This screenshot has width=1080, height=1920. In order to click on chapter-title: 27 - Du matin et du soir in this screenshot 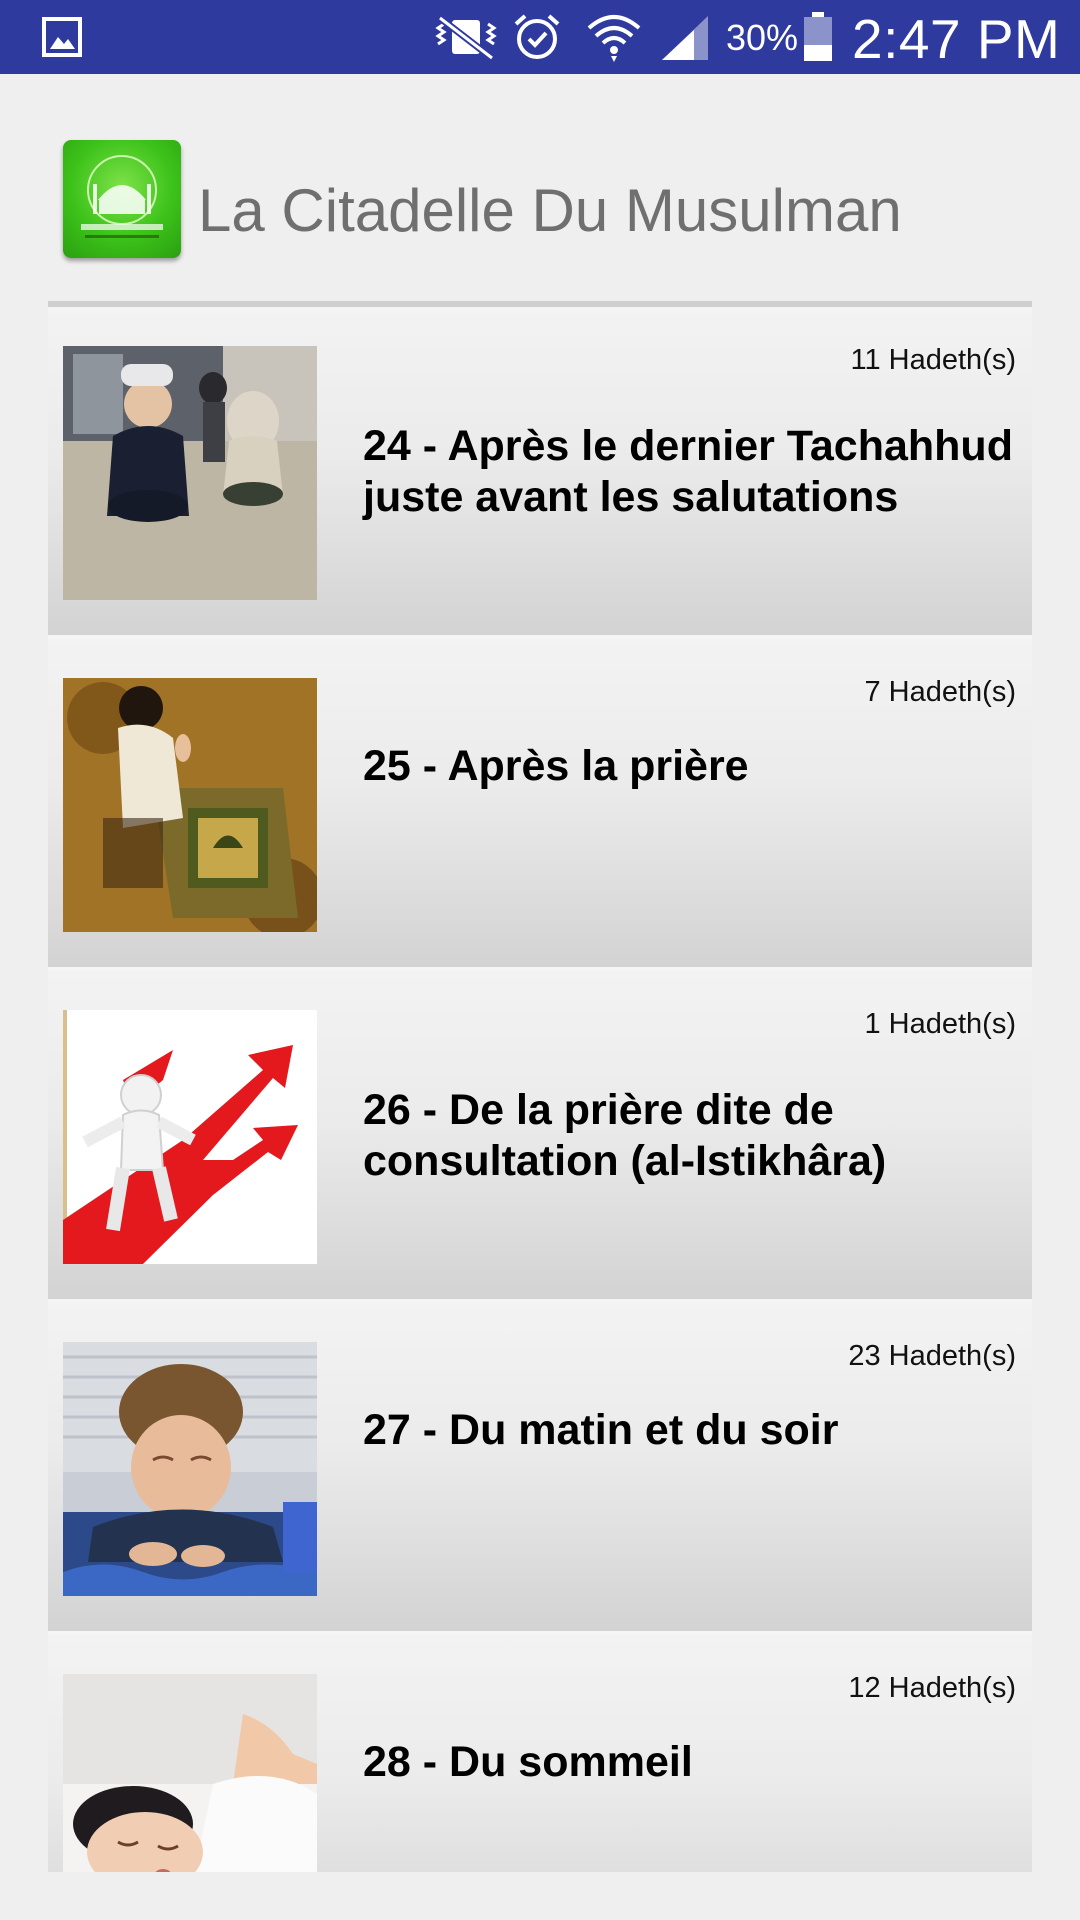, I will do `click(601, 1430)`.